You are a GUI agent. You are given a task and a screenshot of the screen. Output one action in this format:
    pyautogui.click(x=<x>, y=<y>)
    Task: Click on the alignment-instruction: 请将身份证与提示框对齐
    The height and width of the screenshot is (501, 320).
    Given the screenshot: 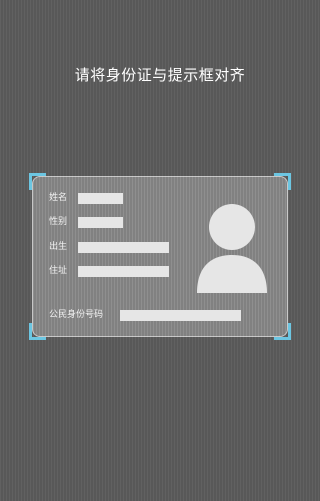 What is the action you would take?
    pyautogui.click(x=160, y=75)
    